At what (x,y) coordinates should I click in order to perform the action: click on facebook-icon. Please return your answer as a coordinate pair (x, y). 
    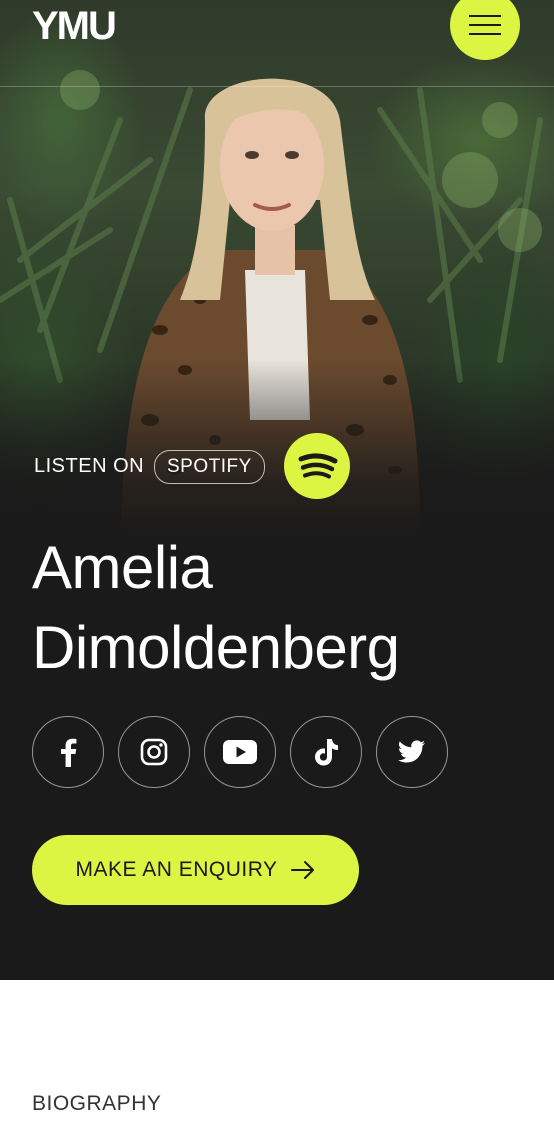
    Looking at the image, I should click on (69, 752).